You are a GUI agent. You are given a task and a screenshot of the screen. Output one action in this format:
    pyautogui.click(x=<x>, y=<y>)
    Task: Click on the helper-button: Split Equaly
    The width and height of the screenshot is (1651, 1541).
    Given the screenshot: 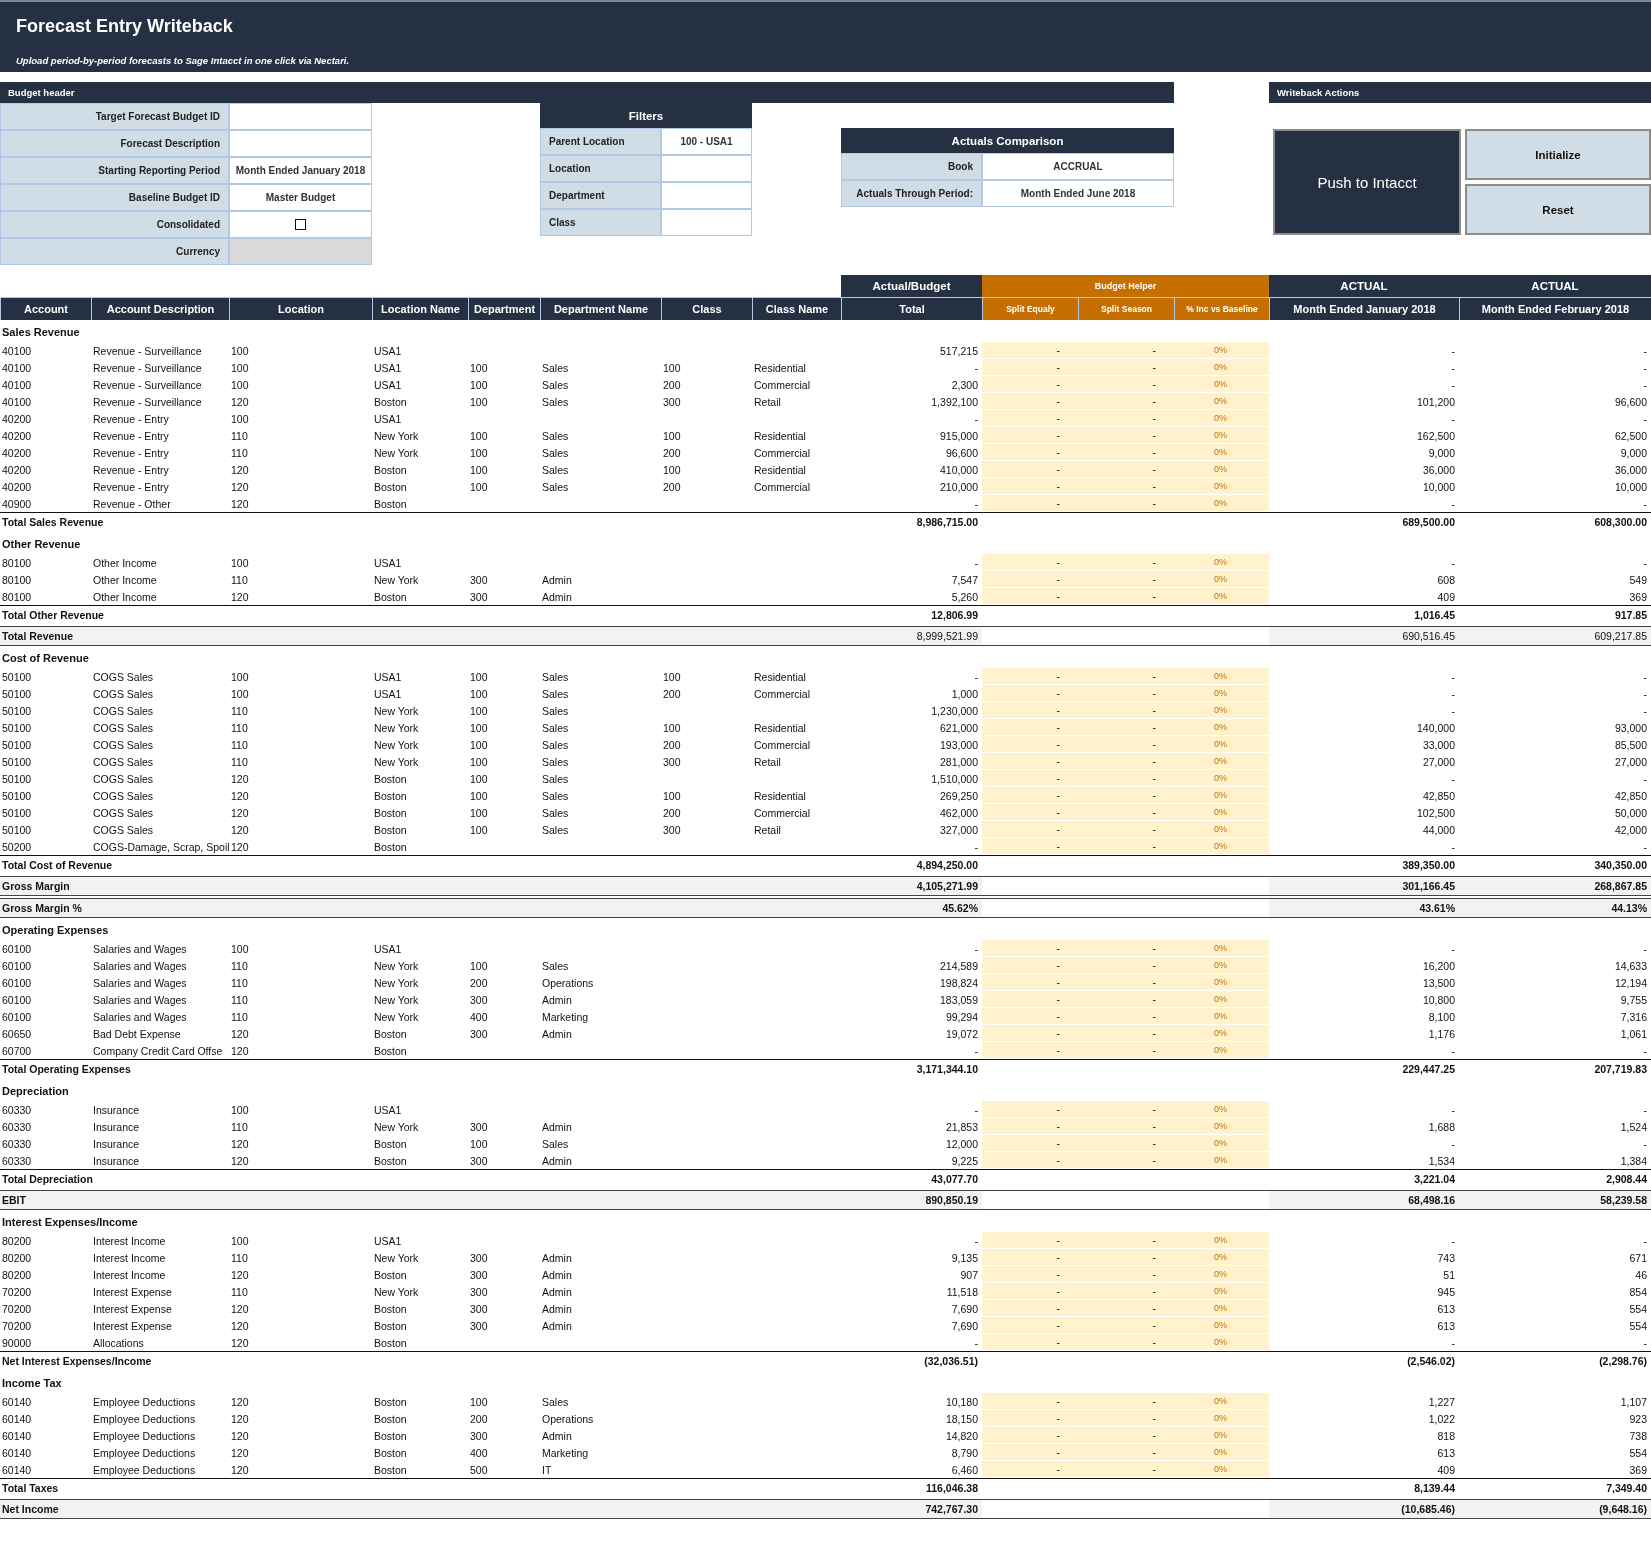 What is the action you would take?
    pyautogui.click(x=1030, y=308)
    